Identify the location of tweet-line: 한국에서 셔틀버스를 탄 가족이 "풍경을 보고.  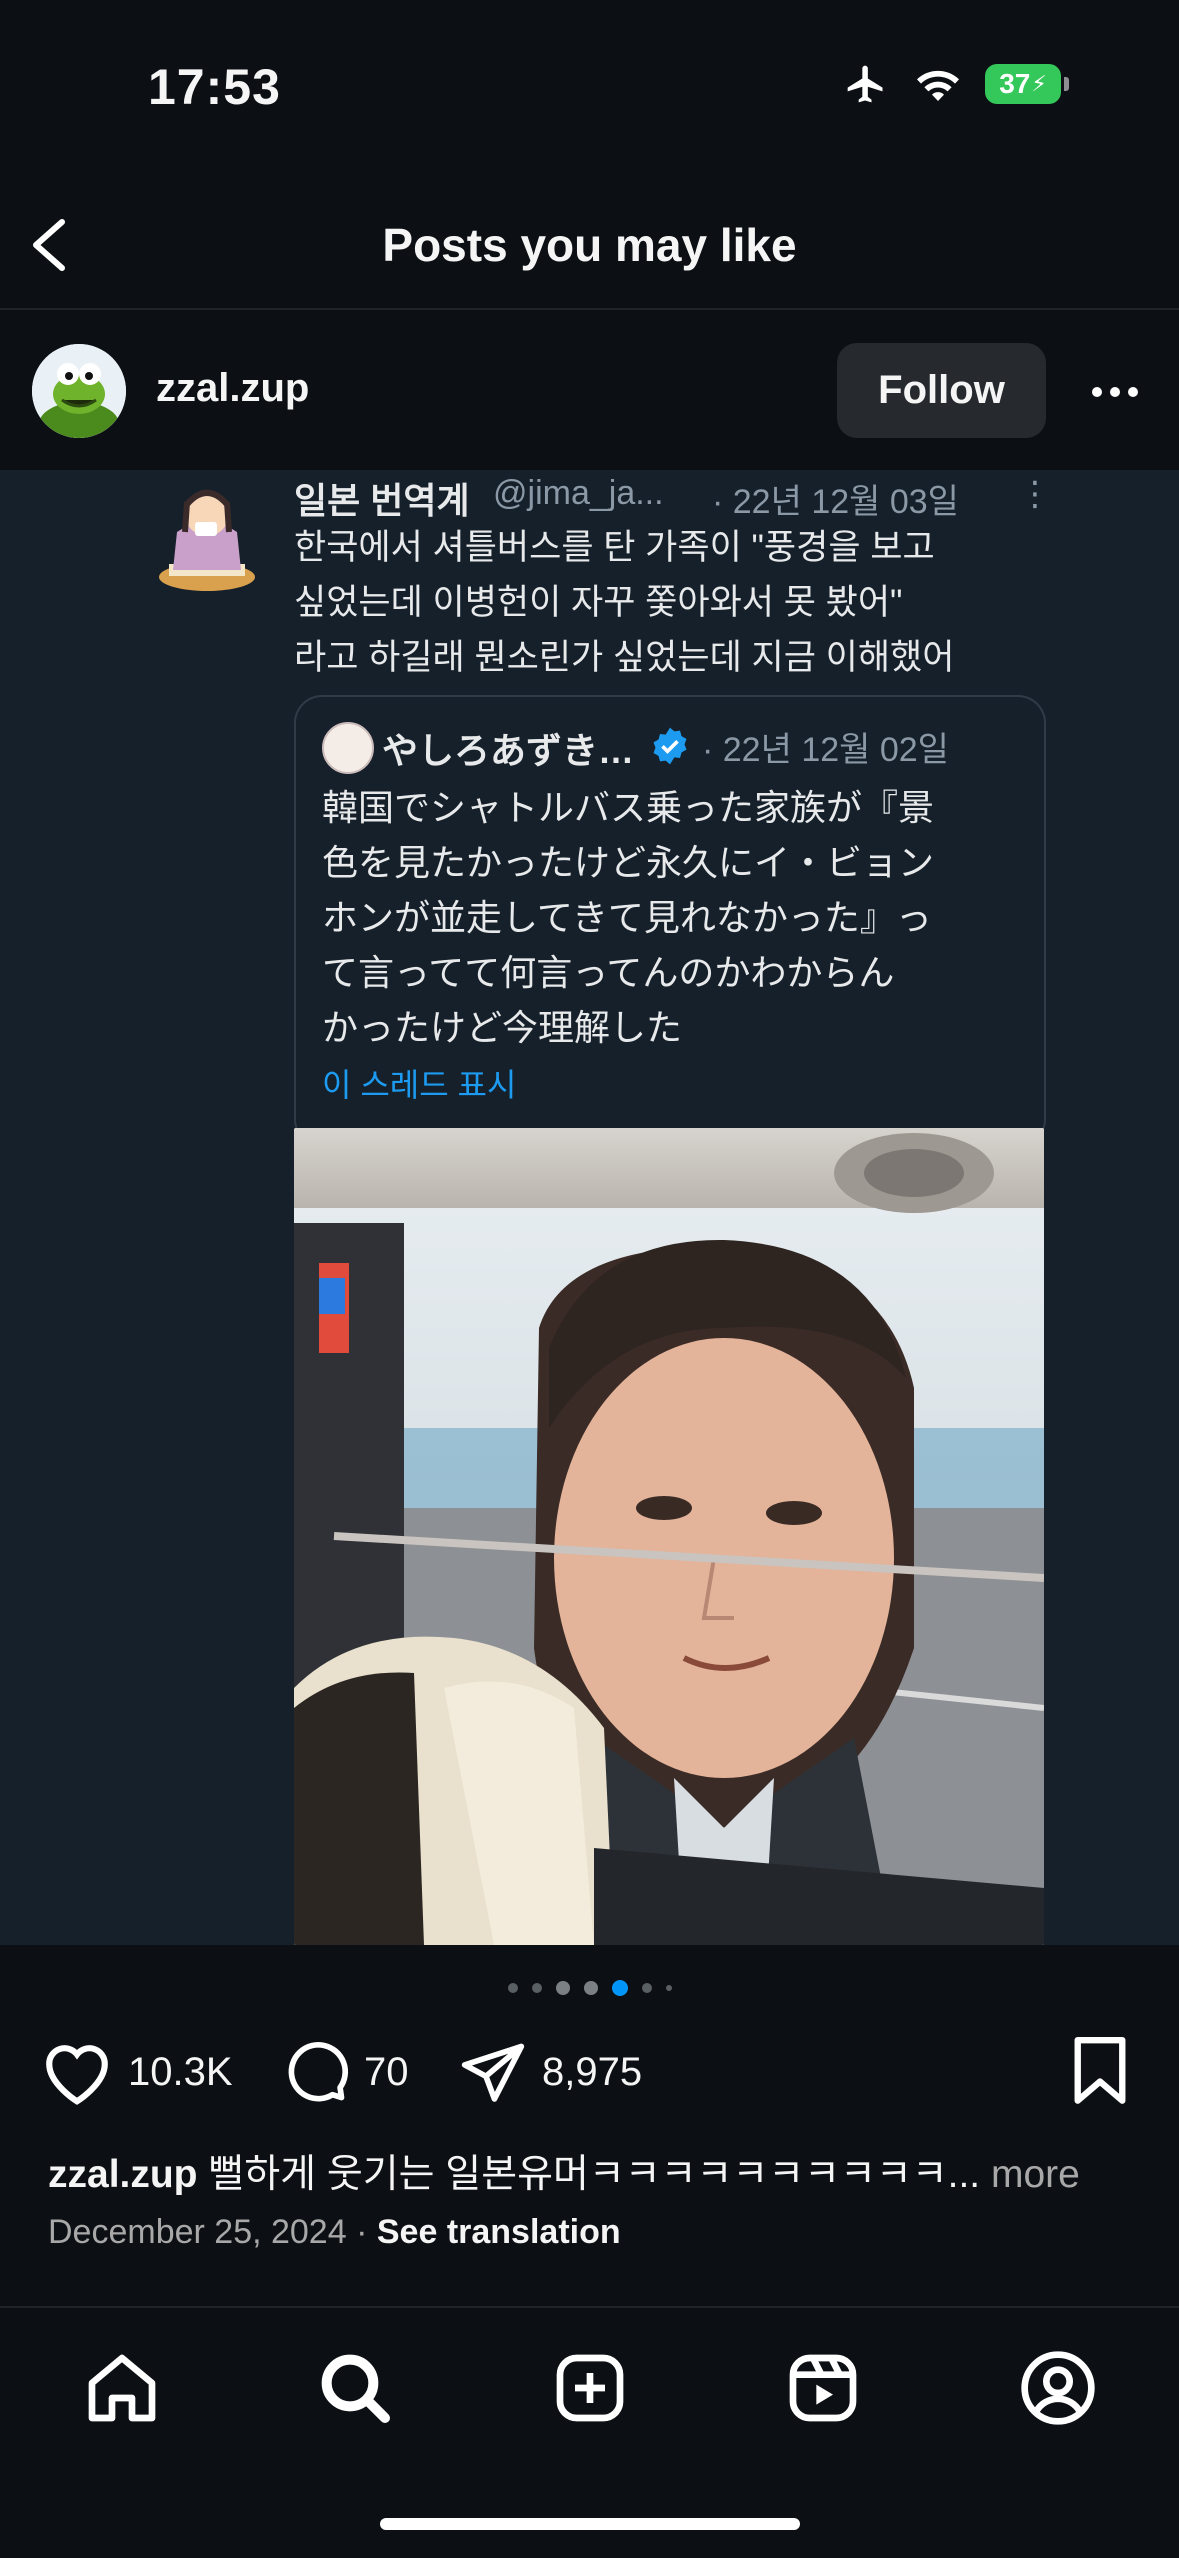
(614, 547).